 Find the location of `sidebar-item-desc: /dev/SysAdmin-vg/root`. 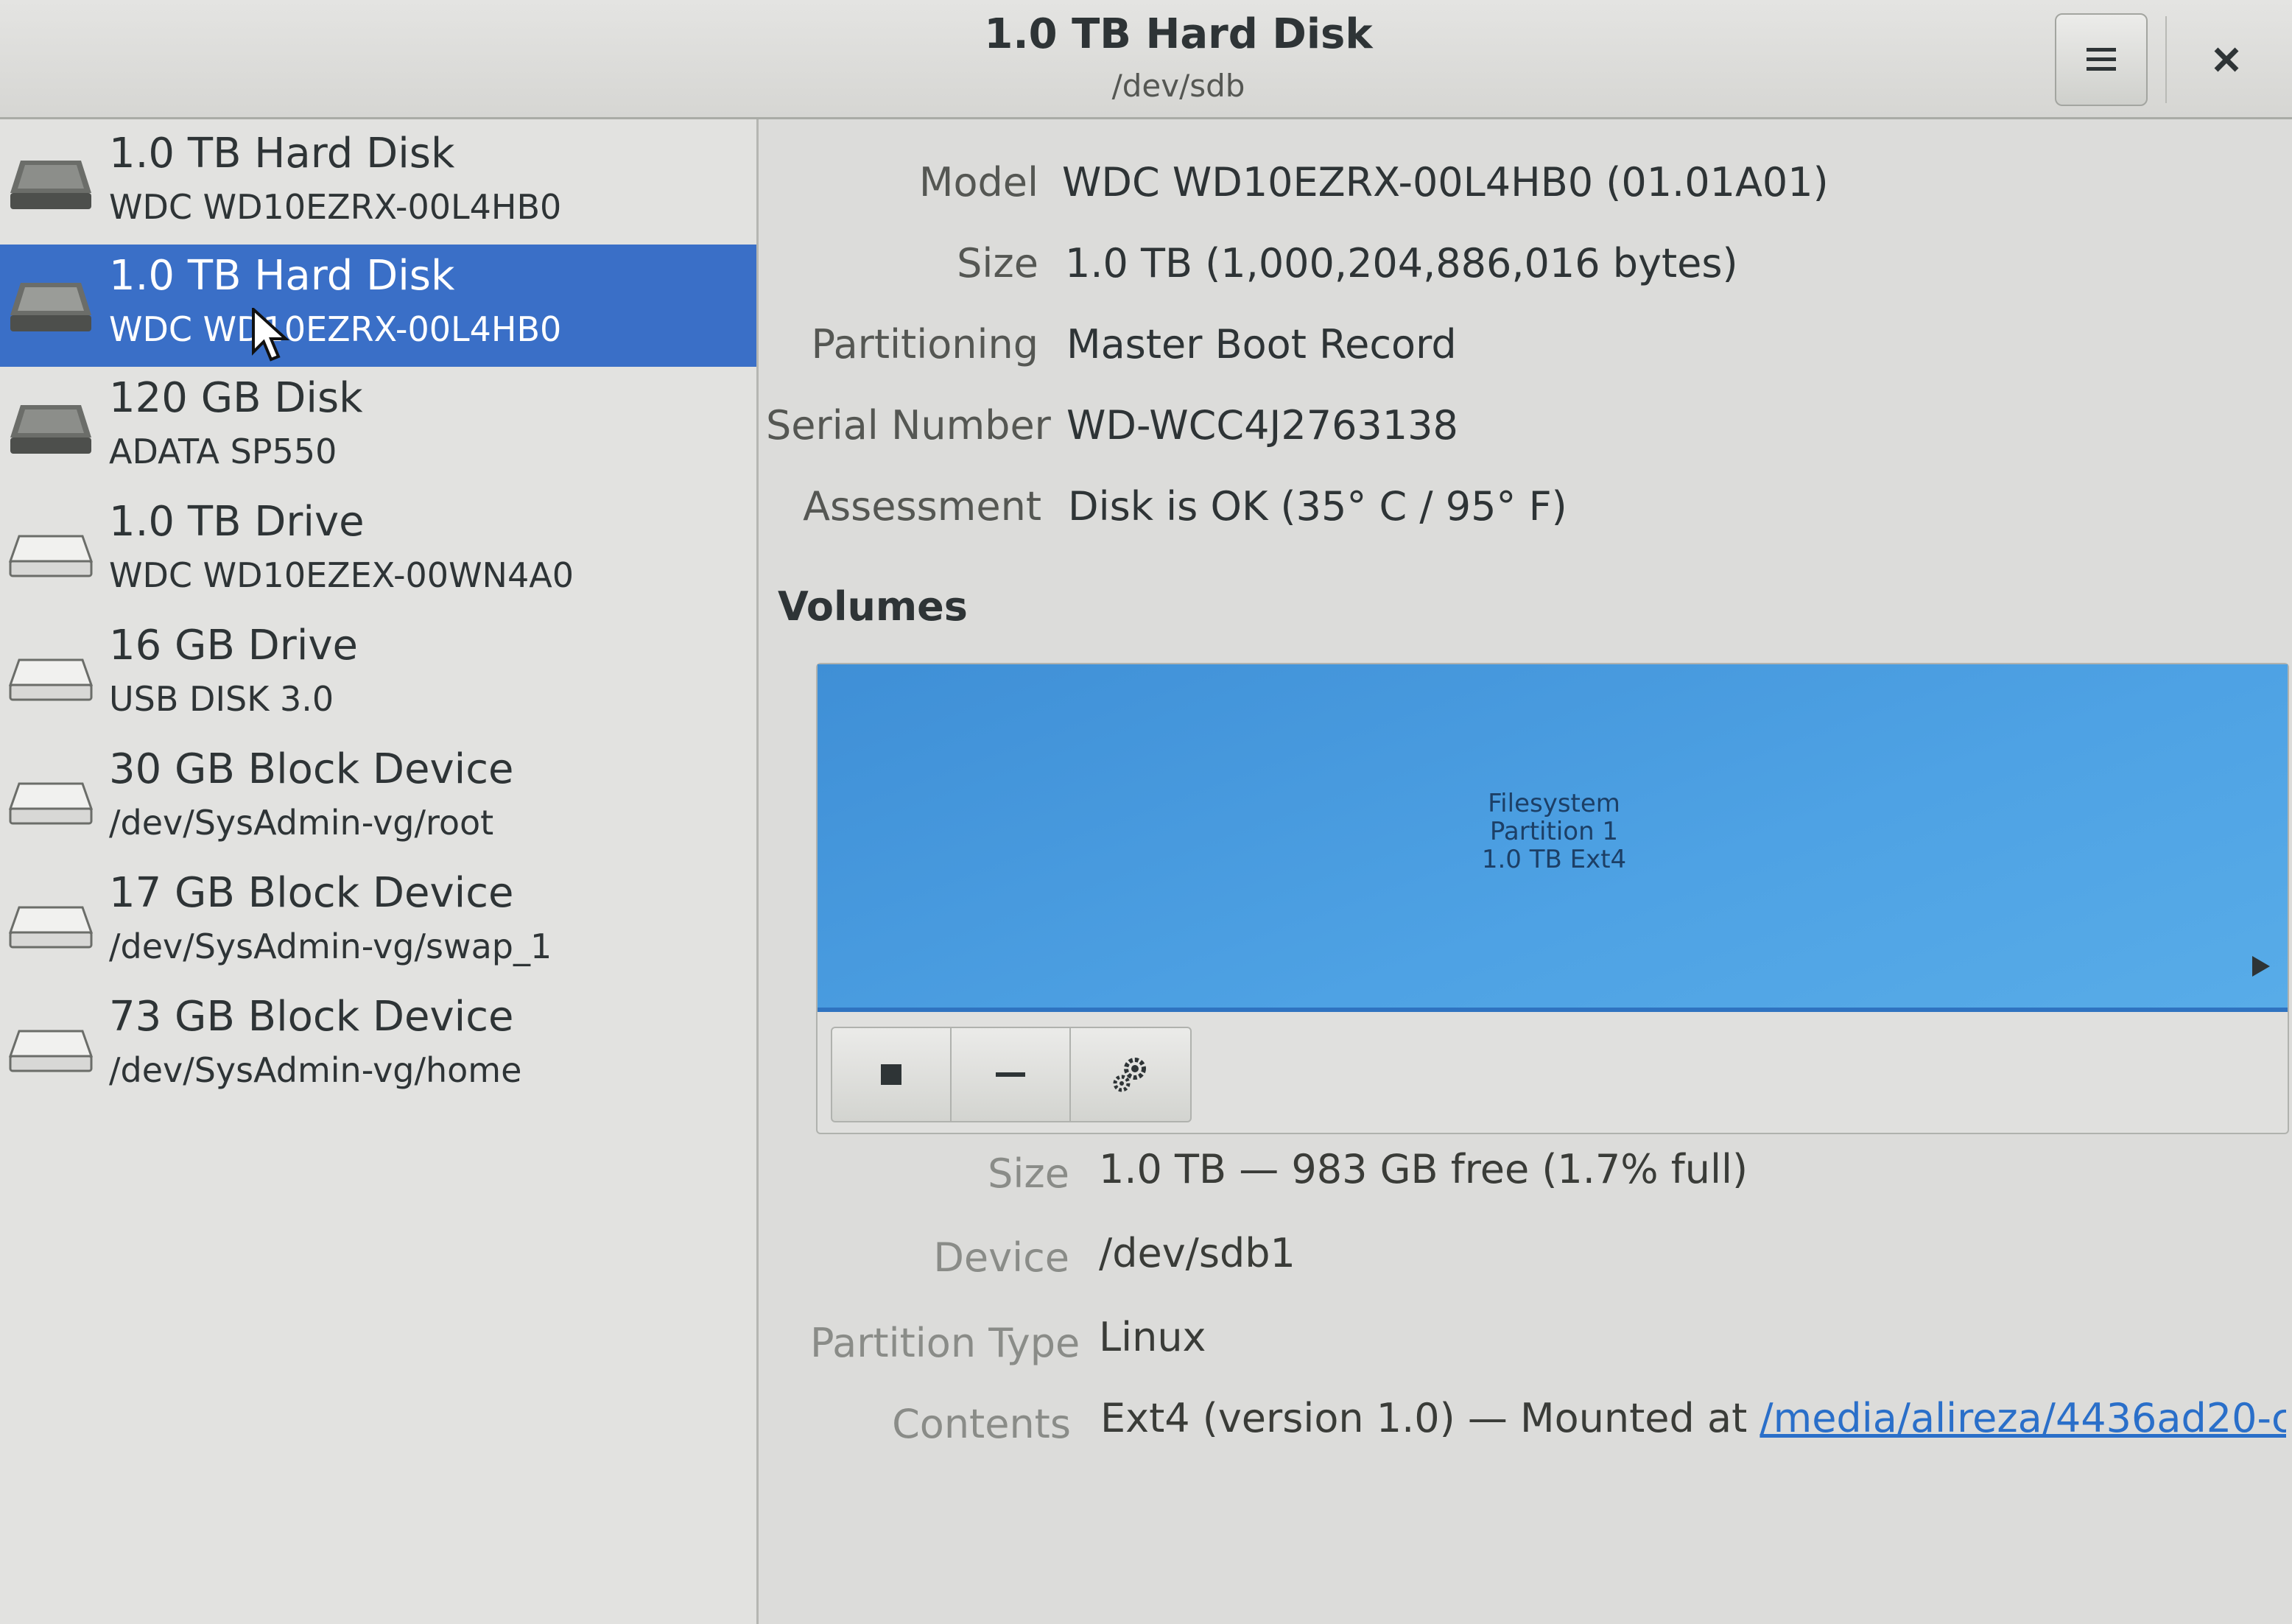

sidebar-item-desc: /dev/SysAdmin-vg/root is located at coordinates (301, 823).